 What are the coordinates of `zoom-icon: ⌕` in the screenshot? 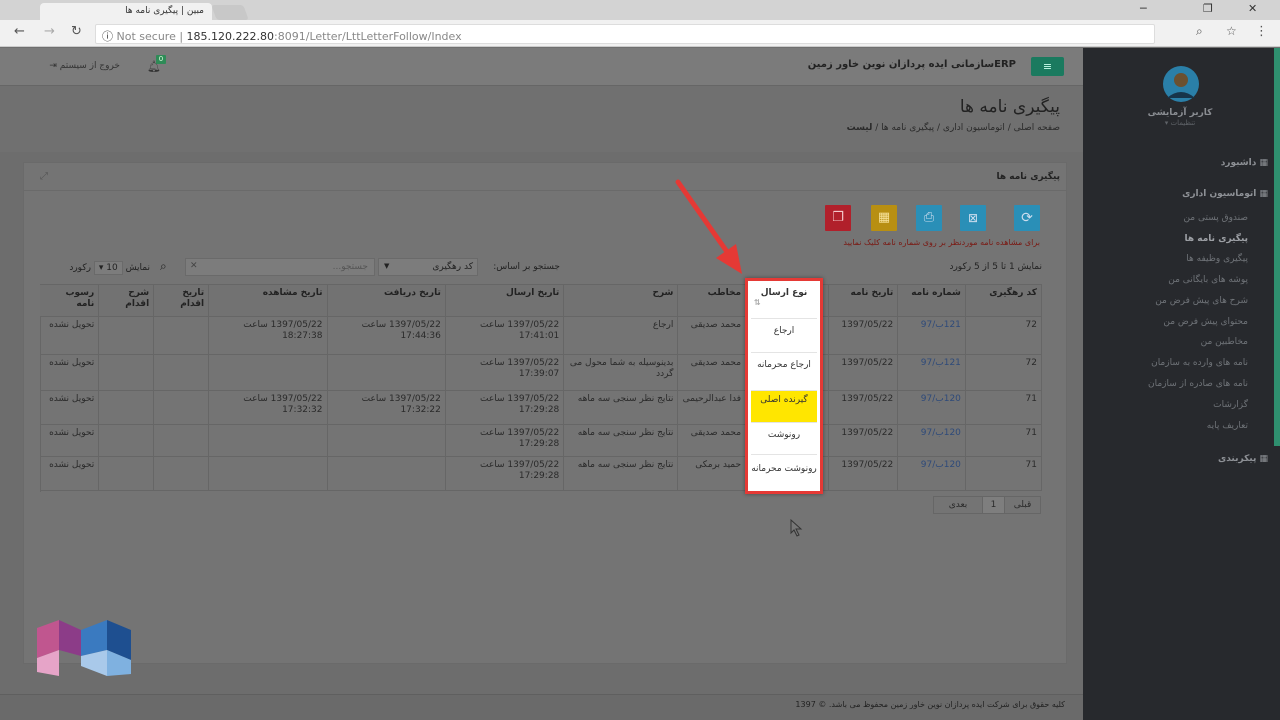 It's located at (1199, 31).